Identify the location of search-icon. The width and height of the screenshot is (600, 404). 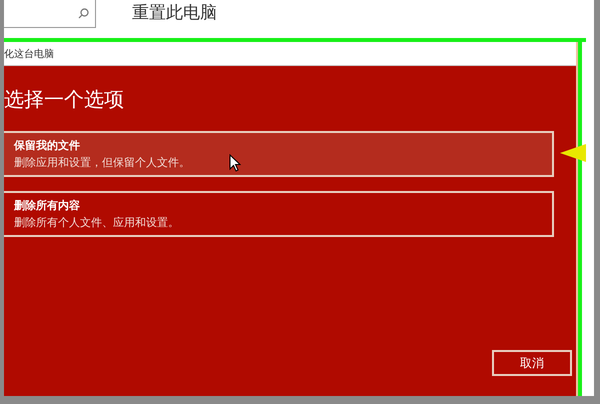
(83, 13).